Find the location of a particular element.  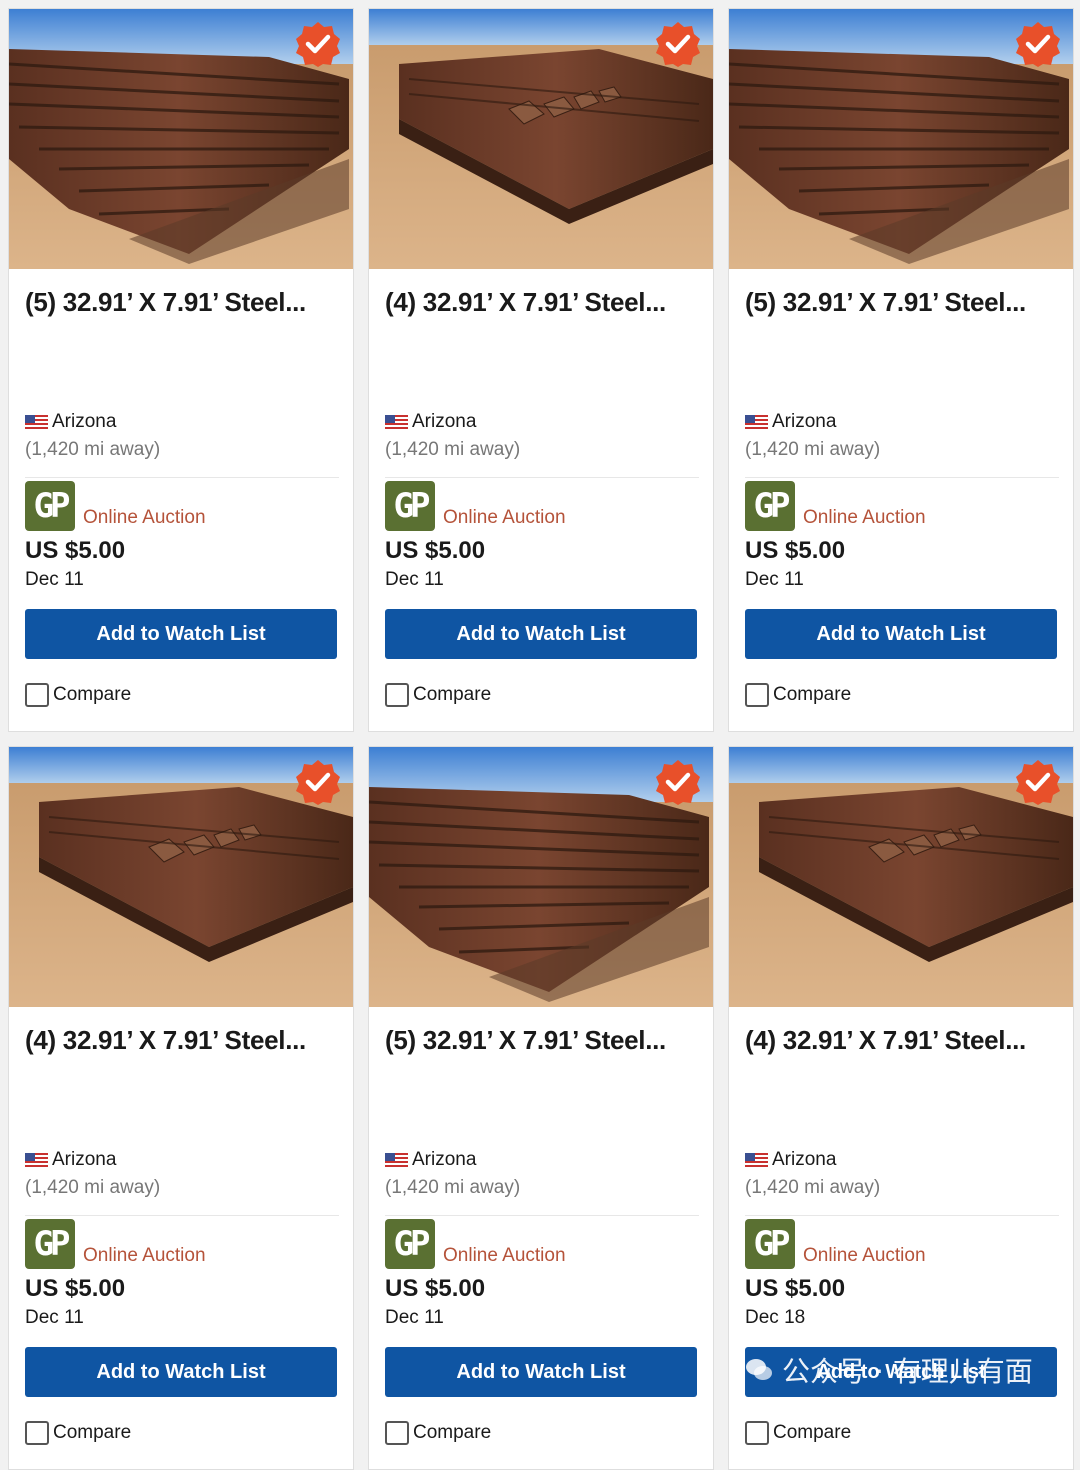

watermark: 公众号 · 有理儿有面 is located at coordinates (888, 1370).